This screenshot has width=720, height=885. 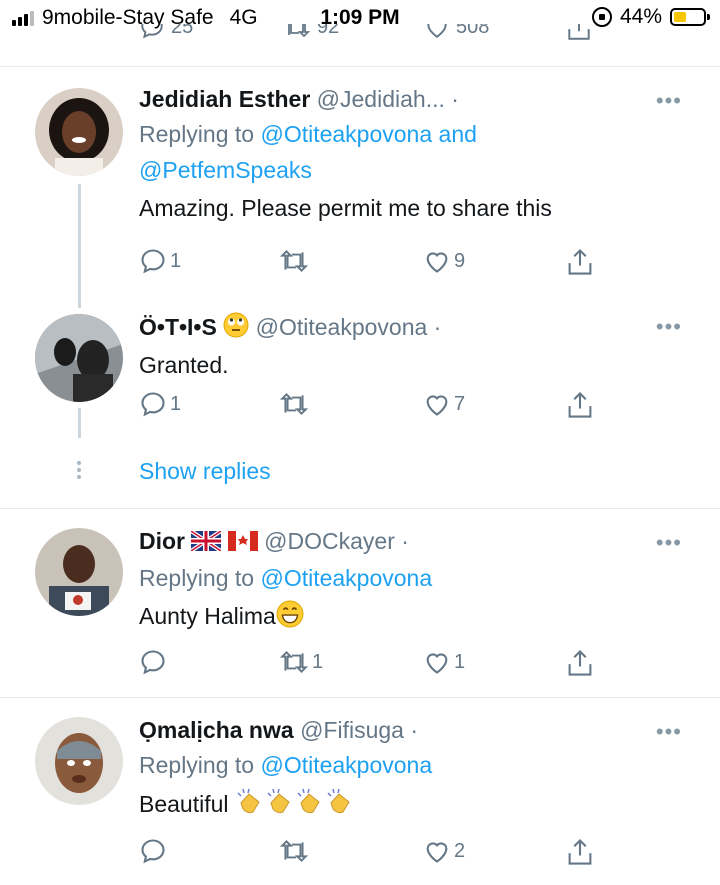 What do you see at coordinates (225, 170) in the screenshot?
I see `replying-link: @PetfemSpeaks` at bounding box center [225, 170].